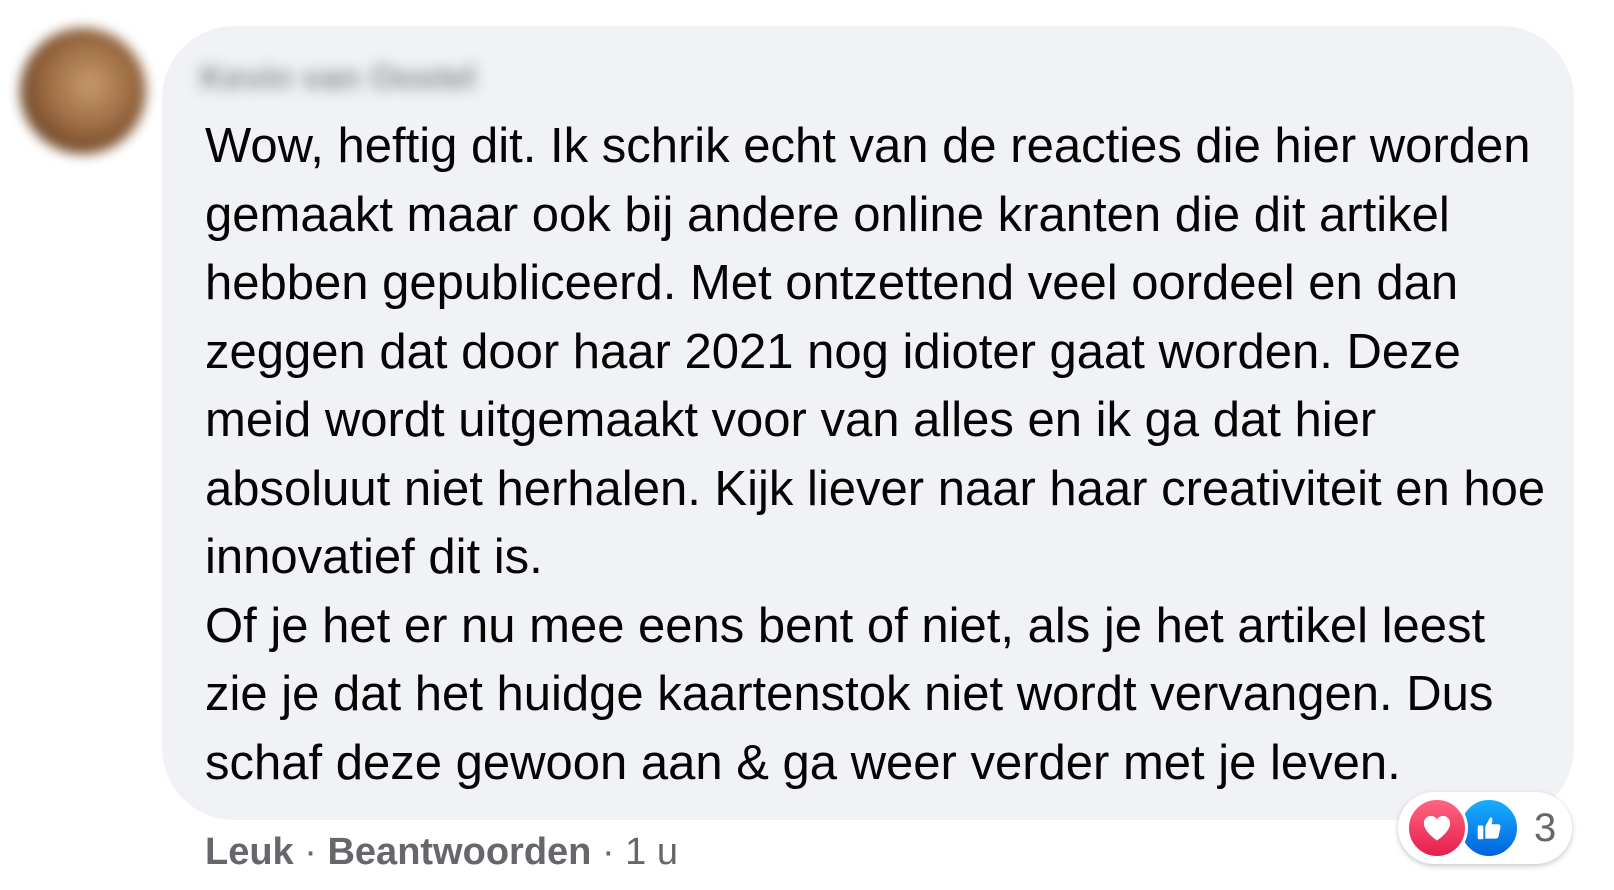  I want to click on timestamp: 1 u, so click(651, 852).